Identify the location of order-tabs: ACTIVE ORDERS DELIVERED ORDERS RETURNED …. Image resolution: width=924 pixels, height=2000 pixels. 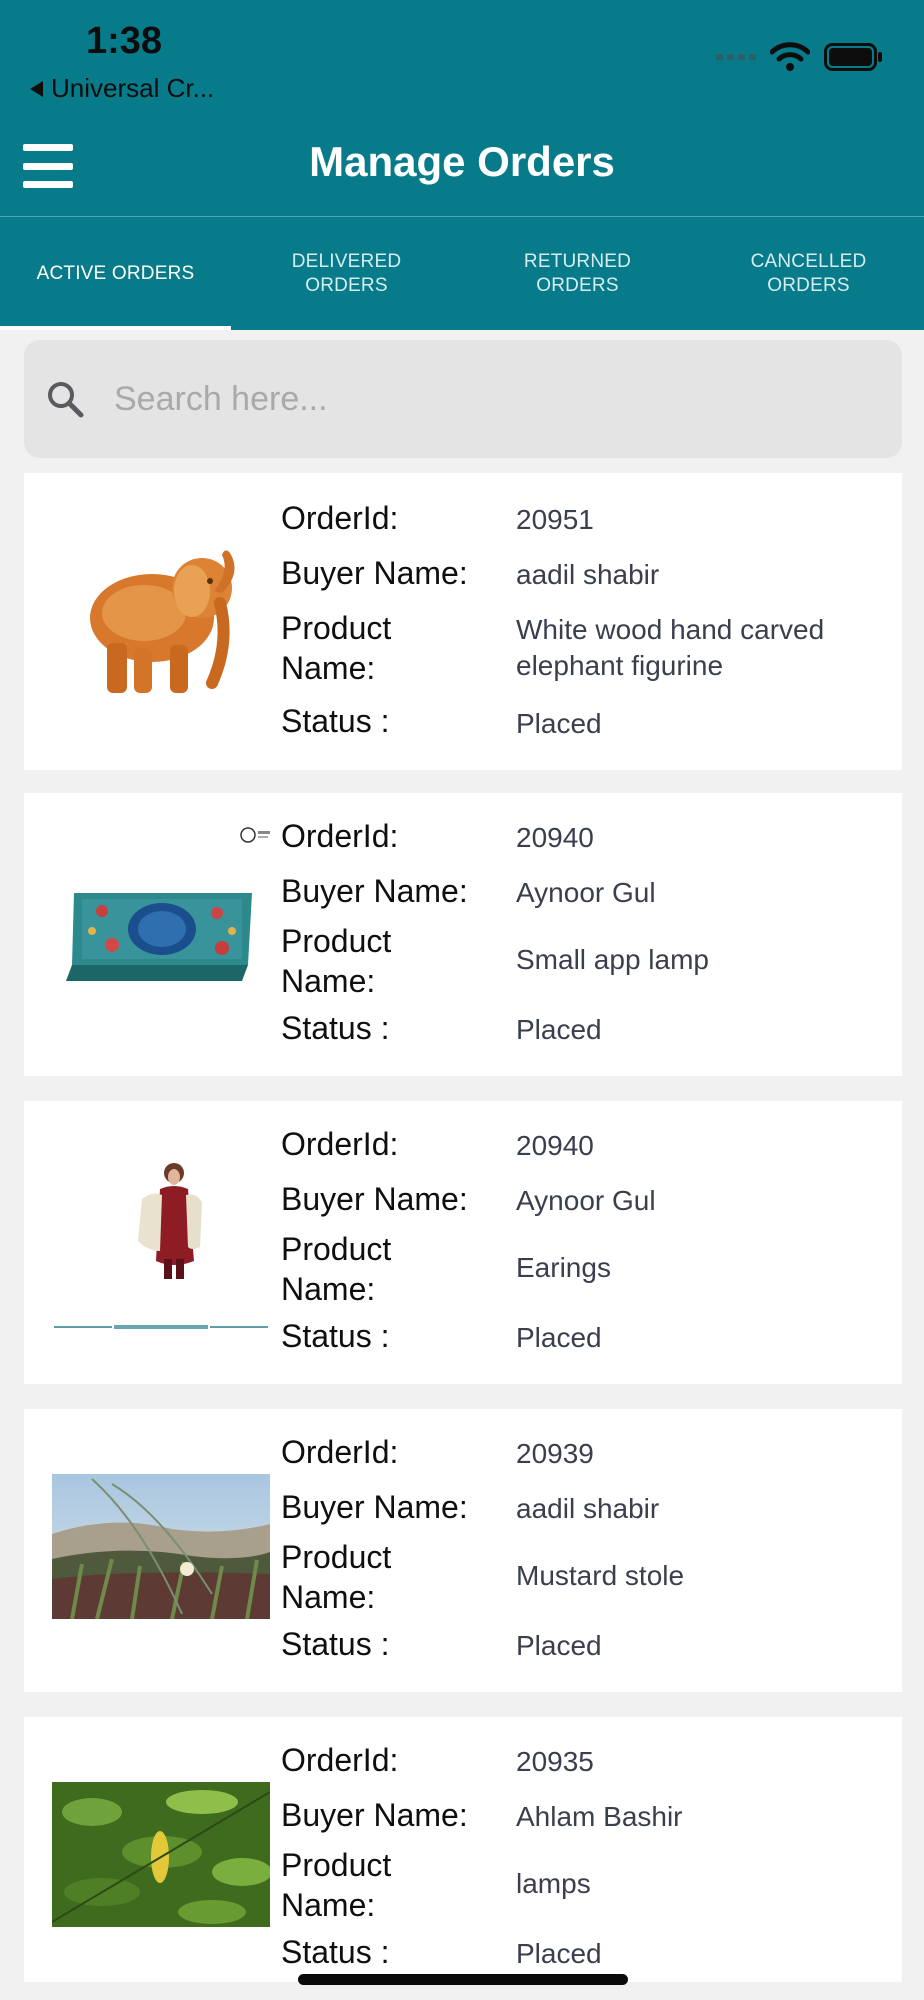
(462, 273).